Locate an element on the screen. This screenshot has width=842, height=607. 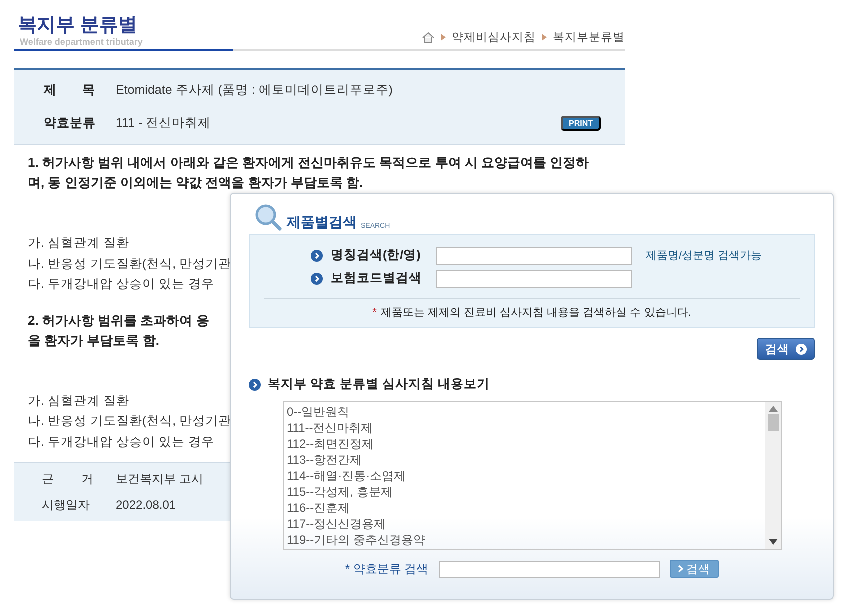
paragraph: 2. 허가사항 범위를 초과하여 응 을 환자가 부담토록 함. is located at coordinates (119, 331).